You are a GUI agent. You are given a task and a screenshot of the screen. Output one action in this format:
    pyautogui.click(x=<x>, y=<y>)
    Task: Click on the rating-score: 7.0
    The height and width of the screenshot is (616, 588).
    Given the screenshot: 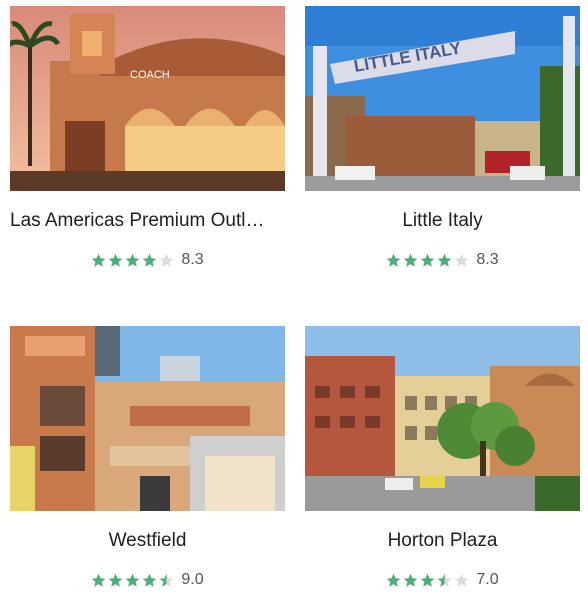 What is the action you would take?
    pyautogui.click(x=487, y=579)
    